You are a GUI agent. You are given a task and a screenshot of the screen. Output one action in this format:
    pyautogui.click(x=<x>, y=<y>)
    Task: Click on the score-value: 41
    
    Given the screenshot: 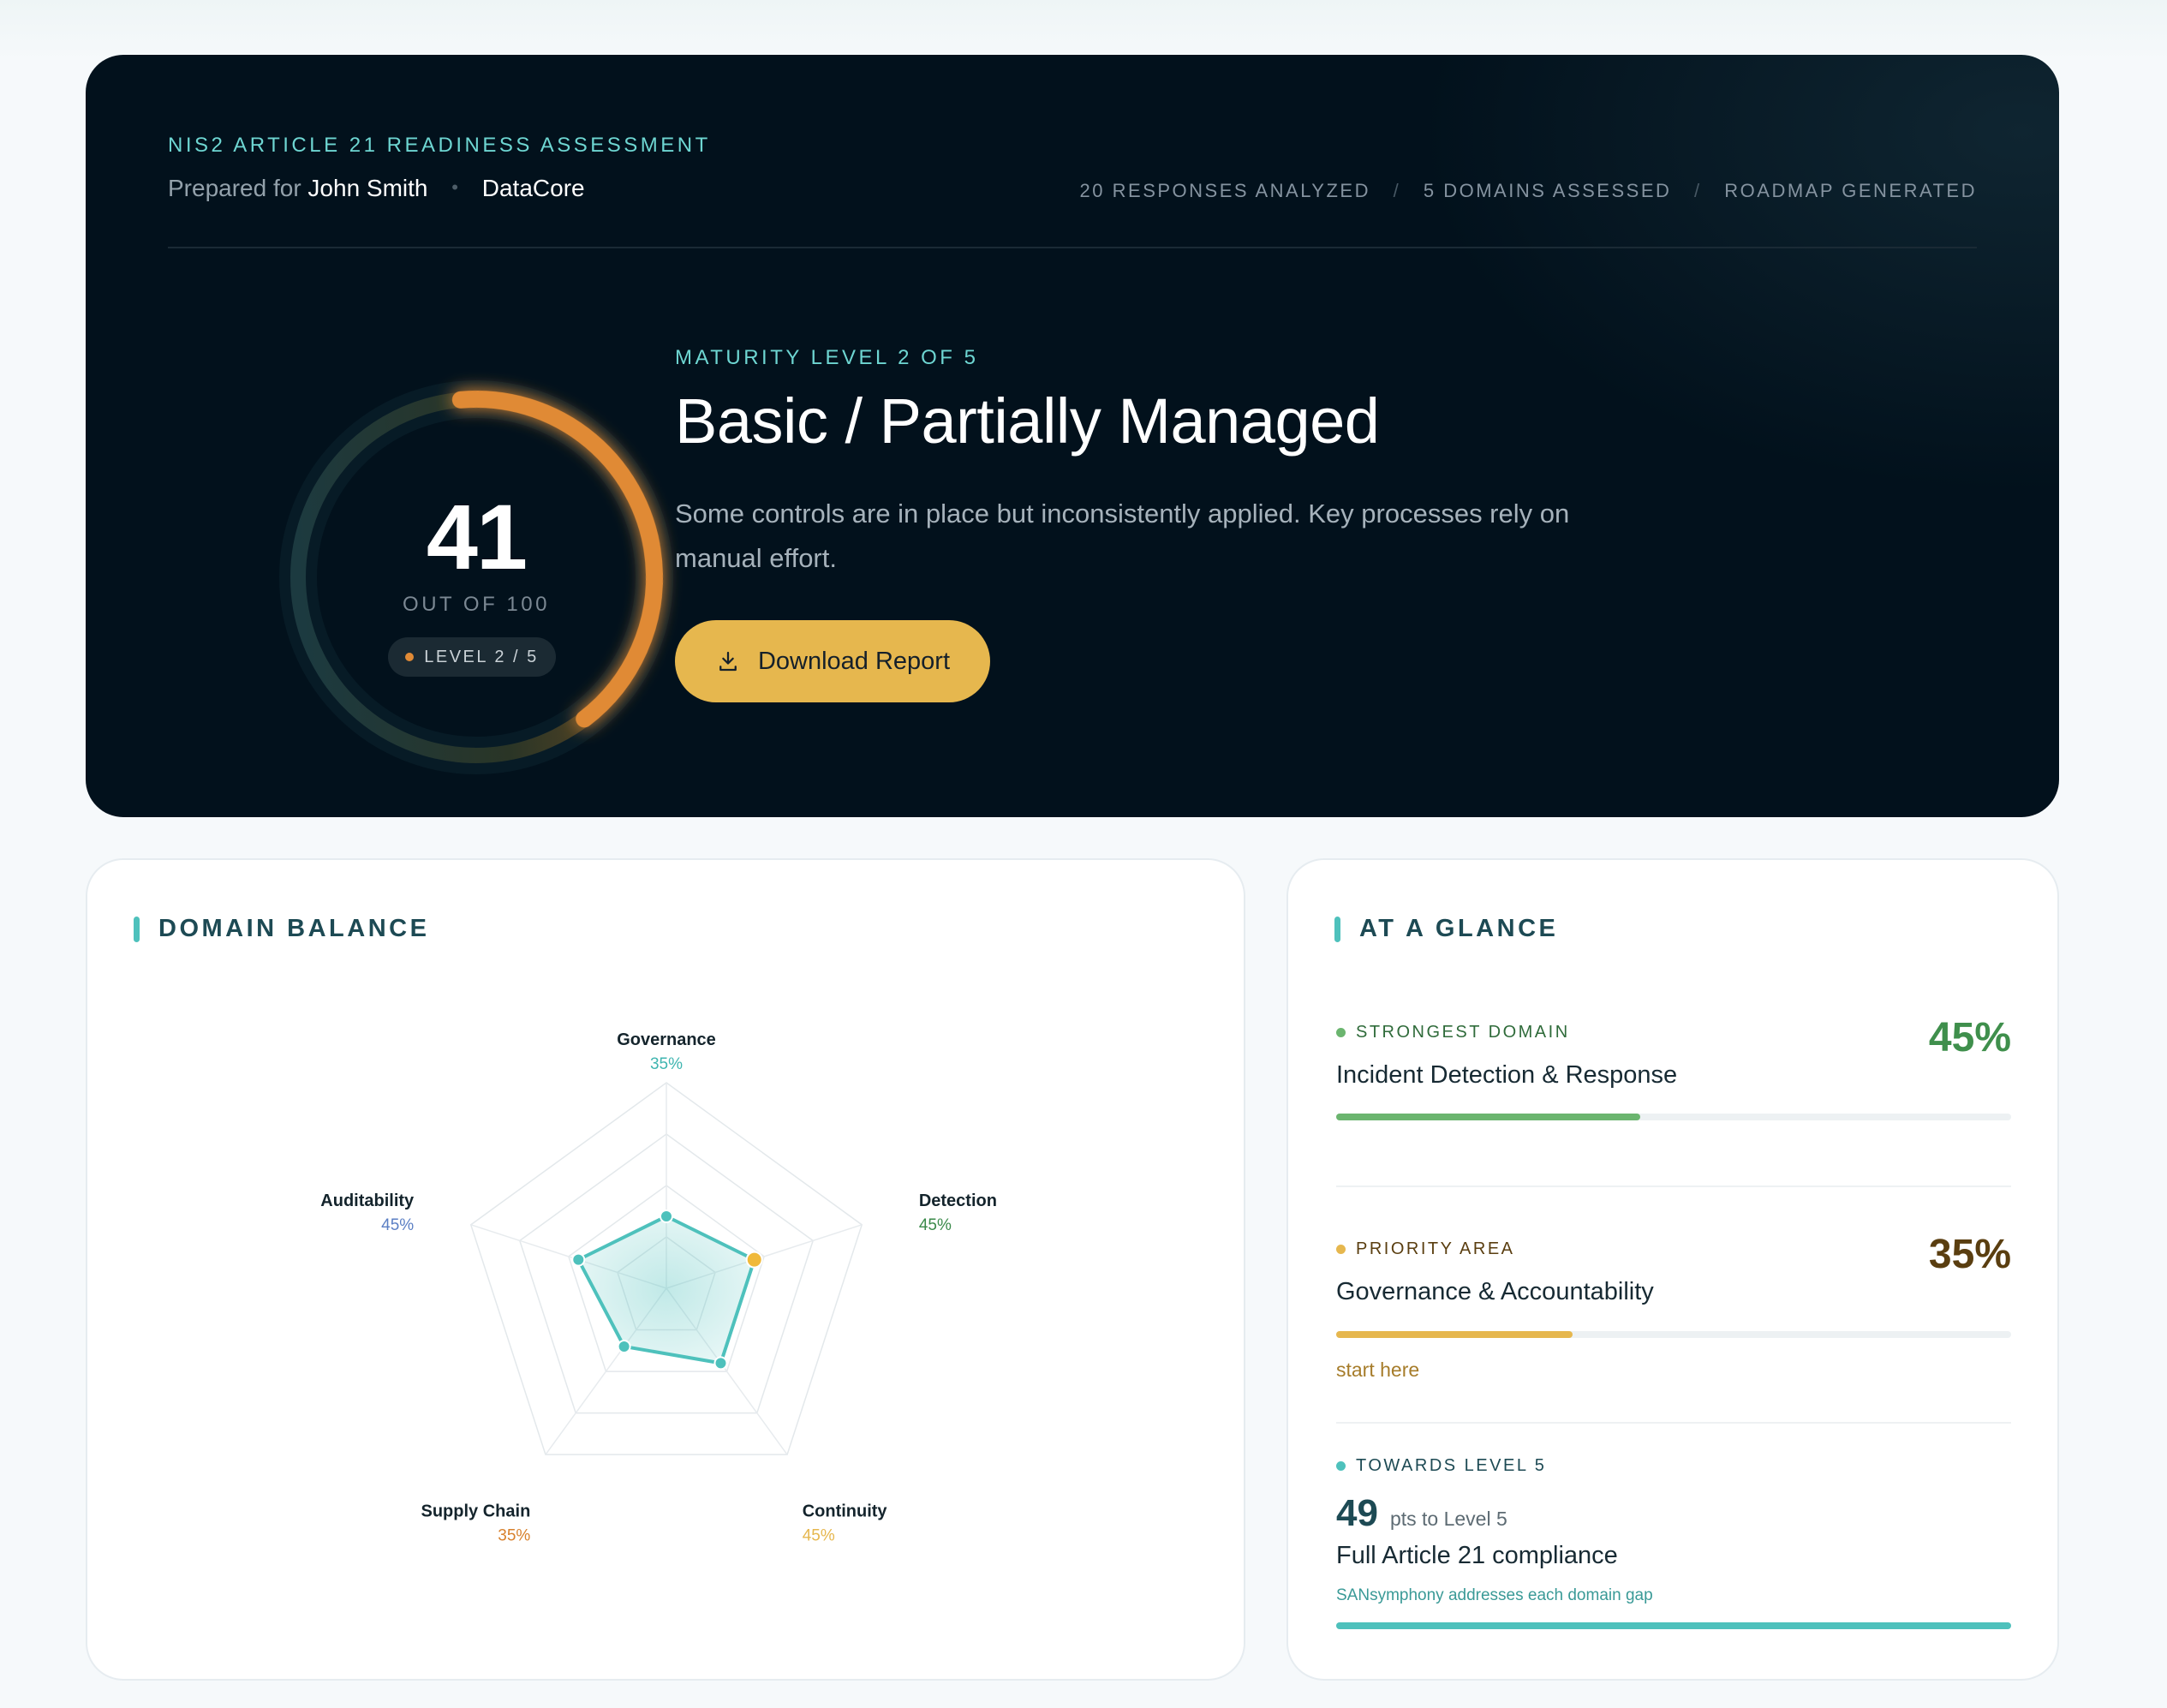 What is the action you would take?
    pyautogui.click(x=477, y=537)
    